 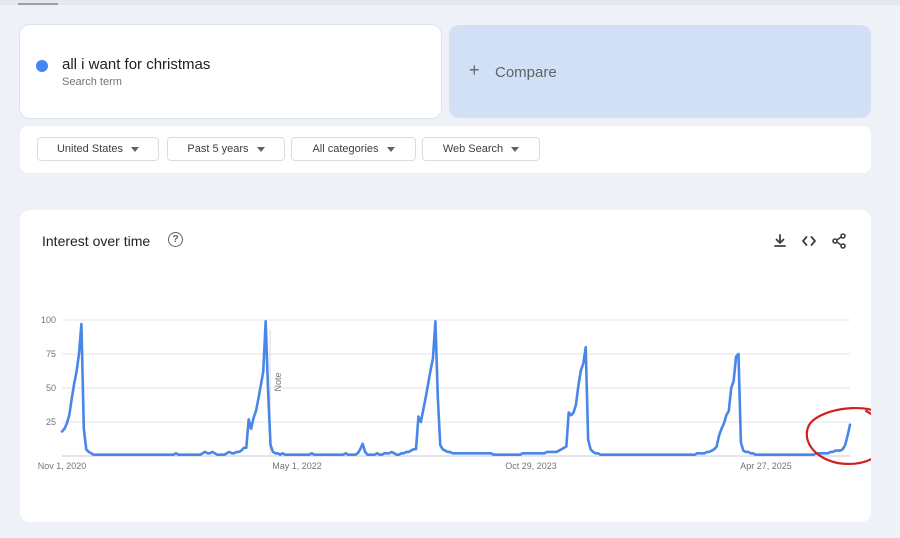 I want to click on search-type-dropdown: Web Search, so click(x=481, y=149).